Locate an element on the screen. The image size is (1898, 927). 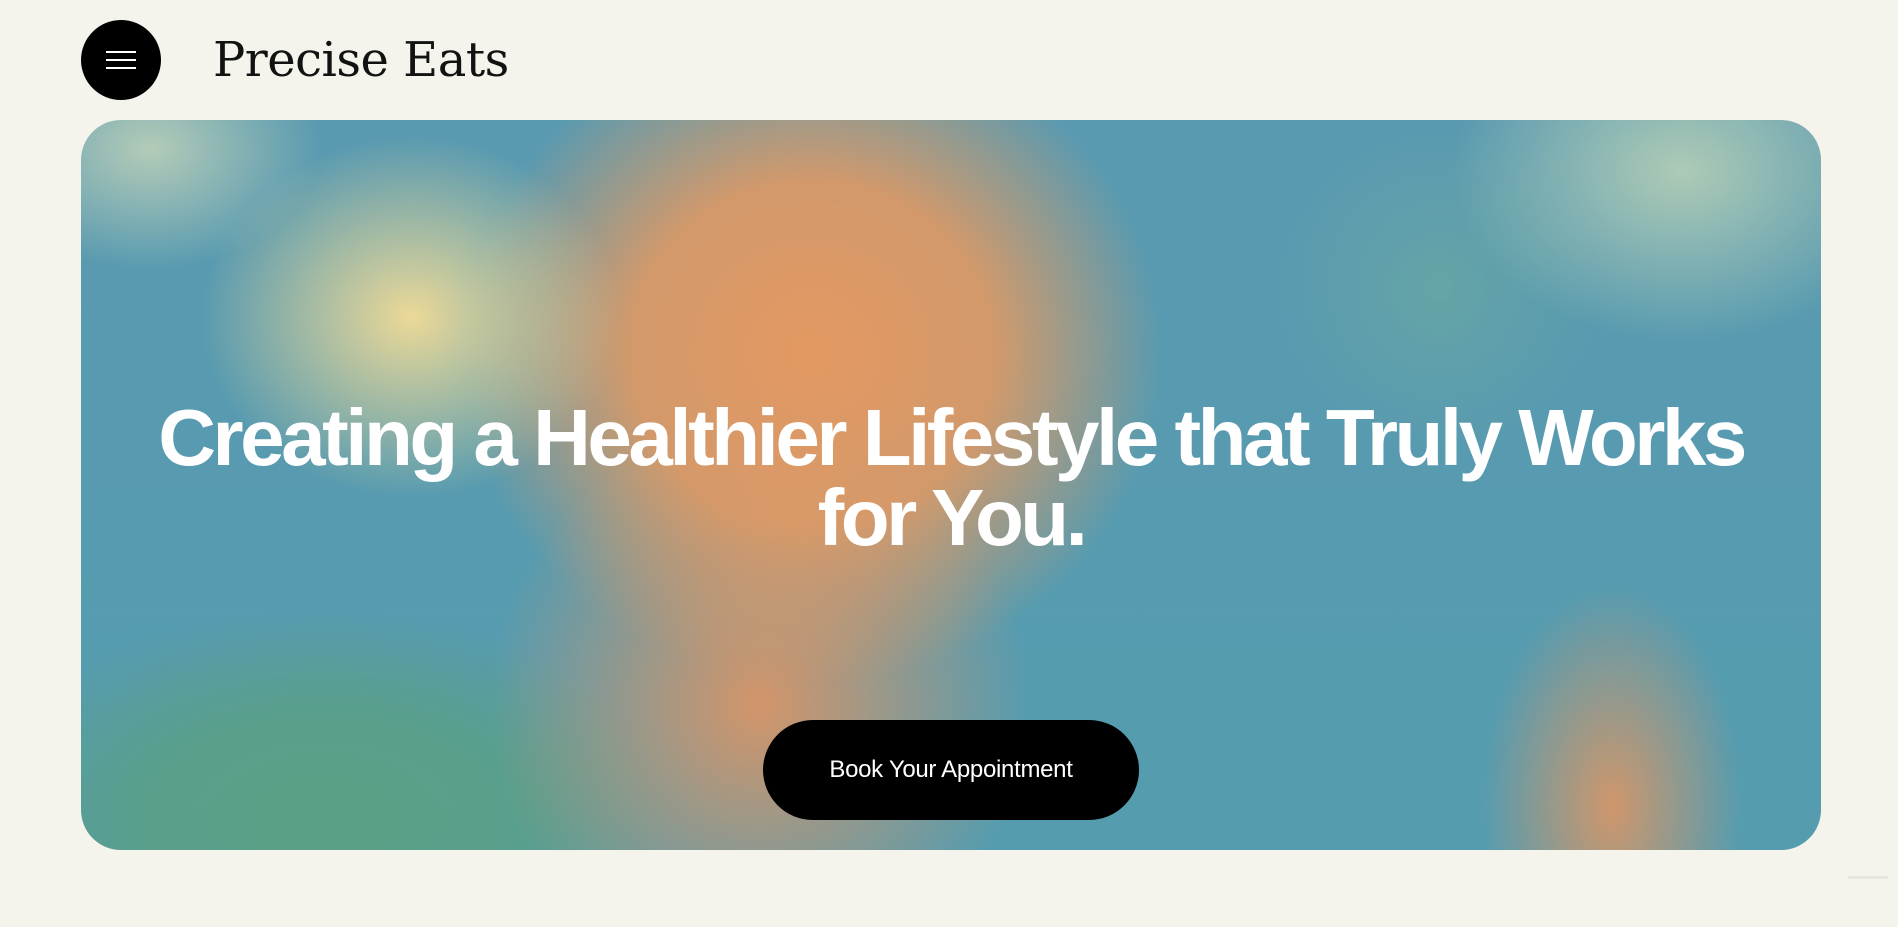
corner-divider is located at coordinates (1868, 877).